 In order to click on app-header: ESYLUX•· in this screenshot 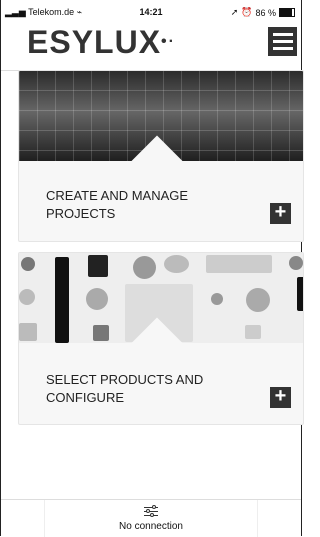, I will do `click(151, 45)`.